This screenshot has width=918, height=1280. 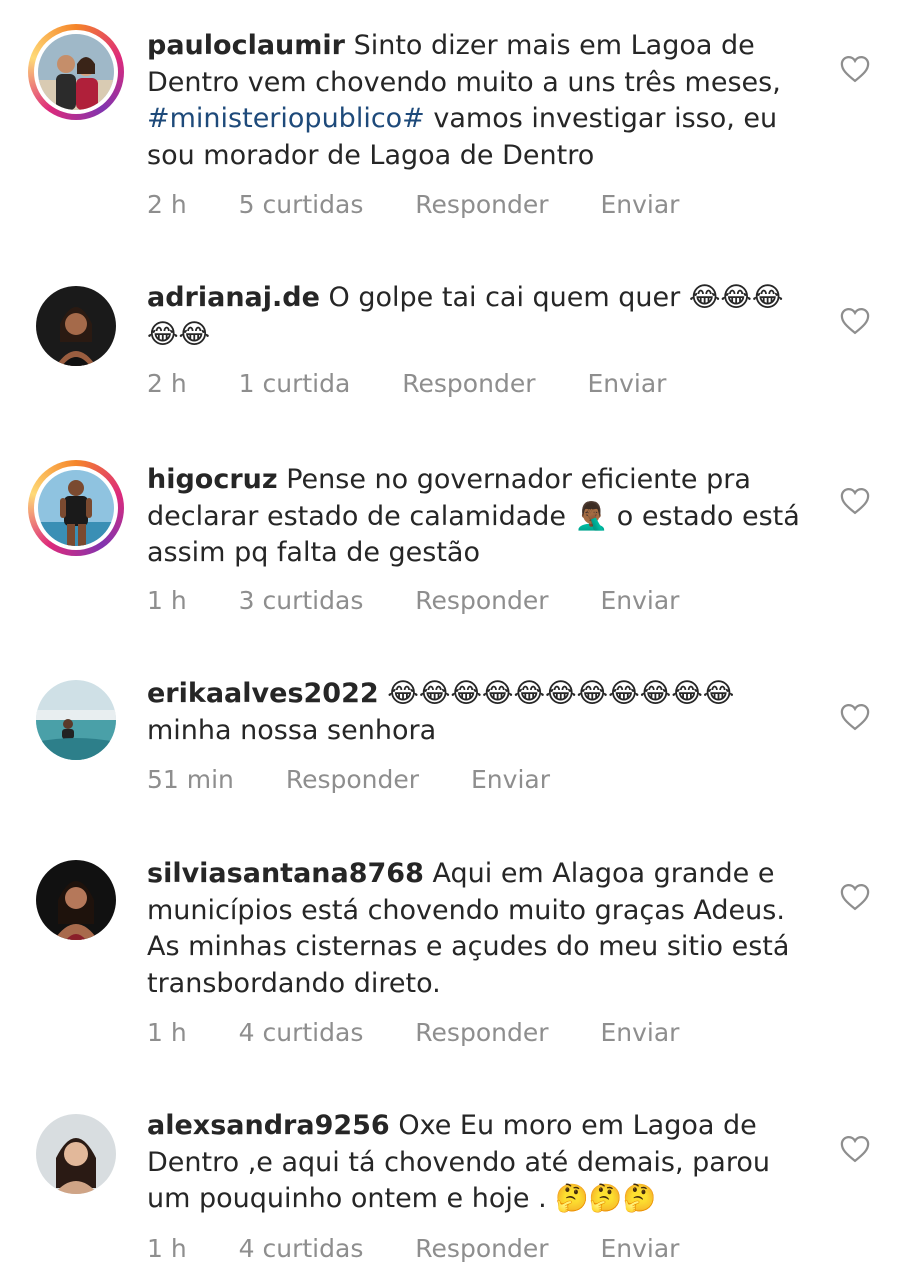 I want to click on comment-username: alexsandra9256, so click(x=268, y=1125).